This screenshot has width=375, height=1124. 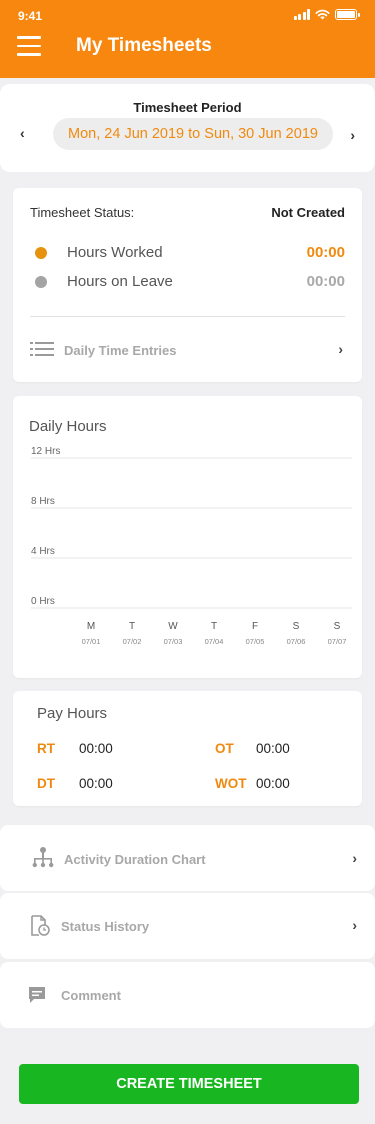 I want to click on hours-on-leave-label: Hours on Leave, so click(x=120, y=281).